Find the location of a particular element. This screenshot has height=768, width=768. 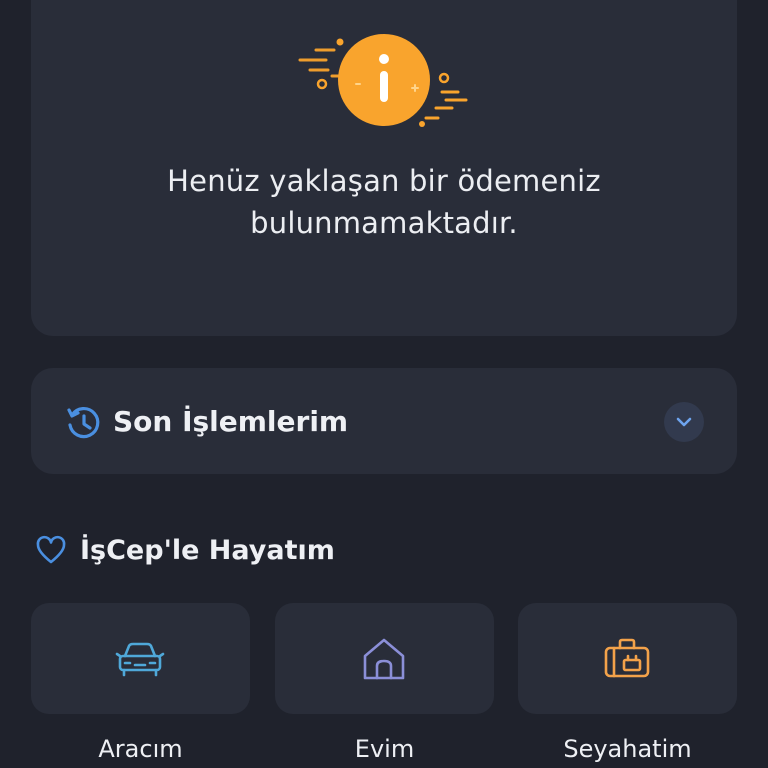

tile-my-travel-label: Seyahatim is located at coordinates (627, 749).